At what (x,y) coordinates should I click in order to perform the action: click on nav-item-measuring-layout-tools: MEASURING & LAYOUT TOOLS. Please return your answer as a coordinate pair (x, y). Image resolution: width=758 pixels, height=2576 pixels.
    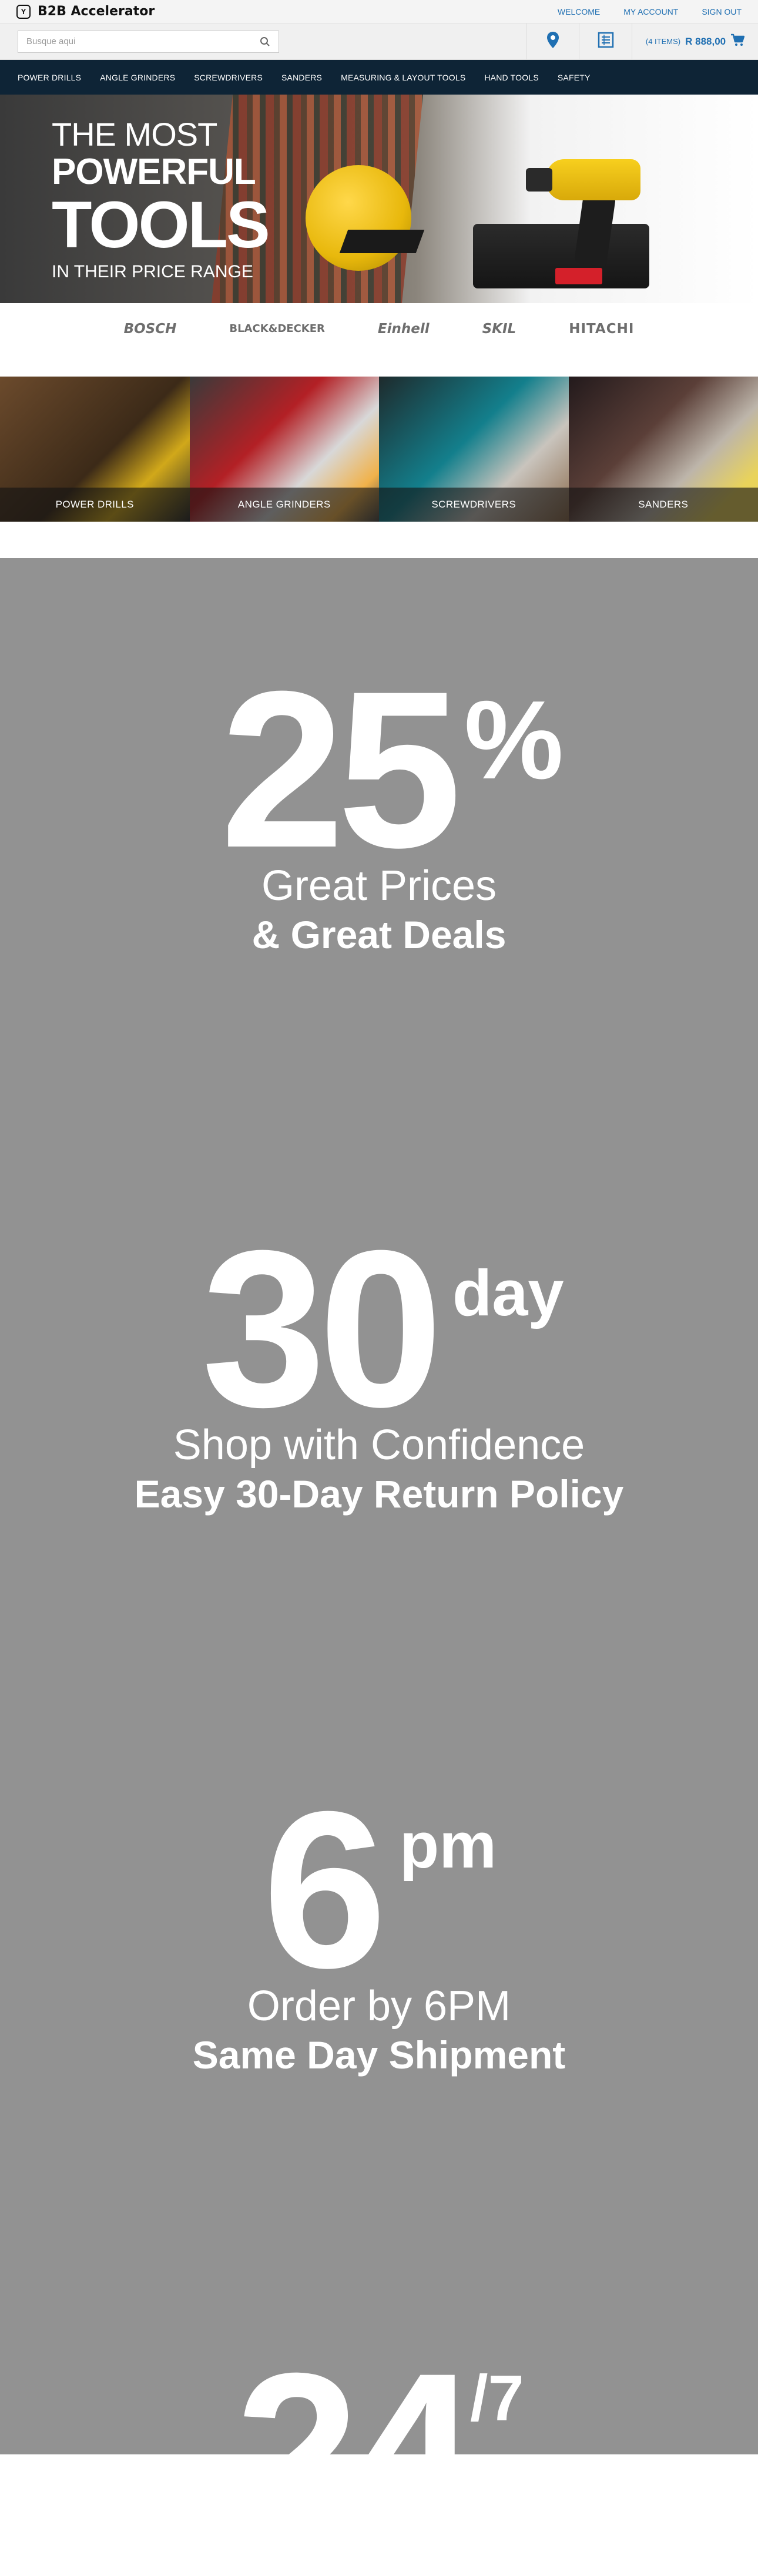
    Looking at the image, I should click on (403, 78).